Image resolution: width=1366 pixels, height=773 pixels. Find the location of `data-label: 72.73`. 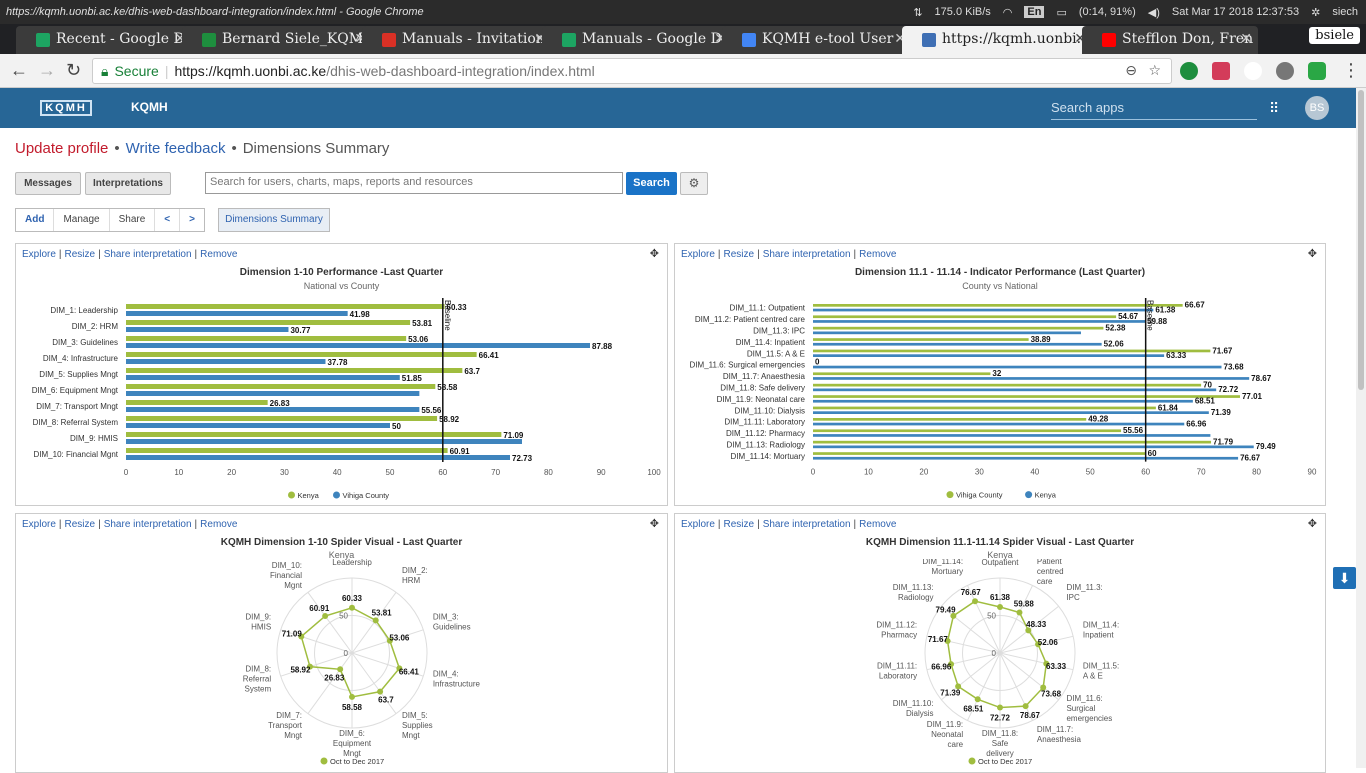

data-label: 72.73 is located at coordinates (522, 458).